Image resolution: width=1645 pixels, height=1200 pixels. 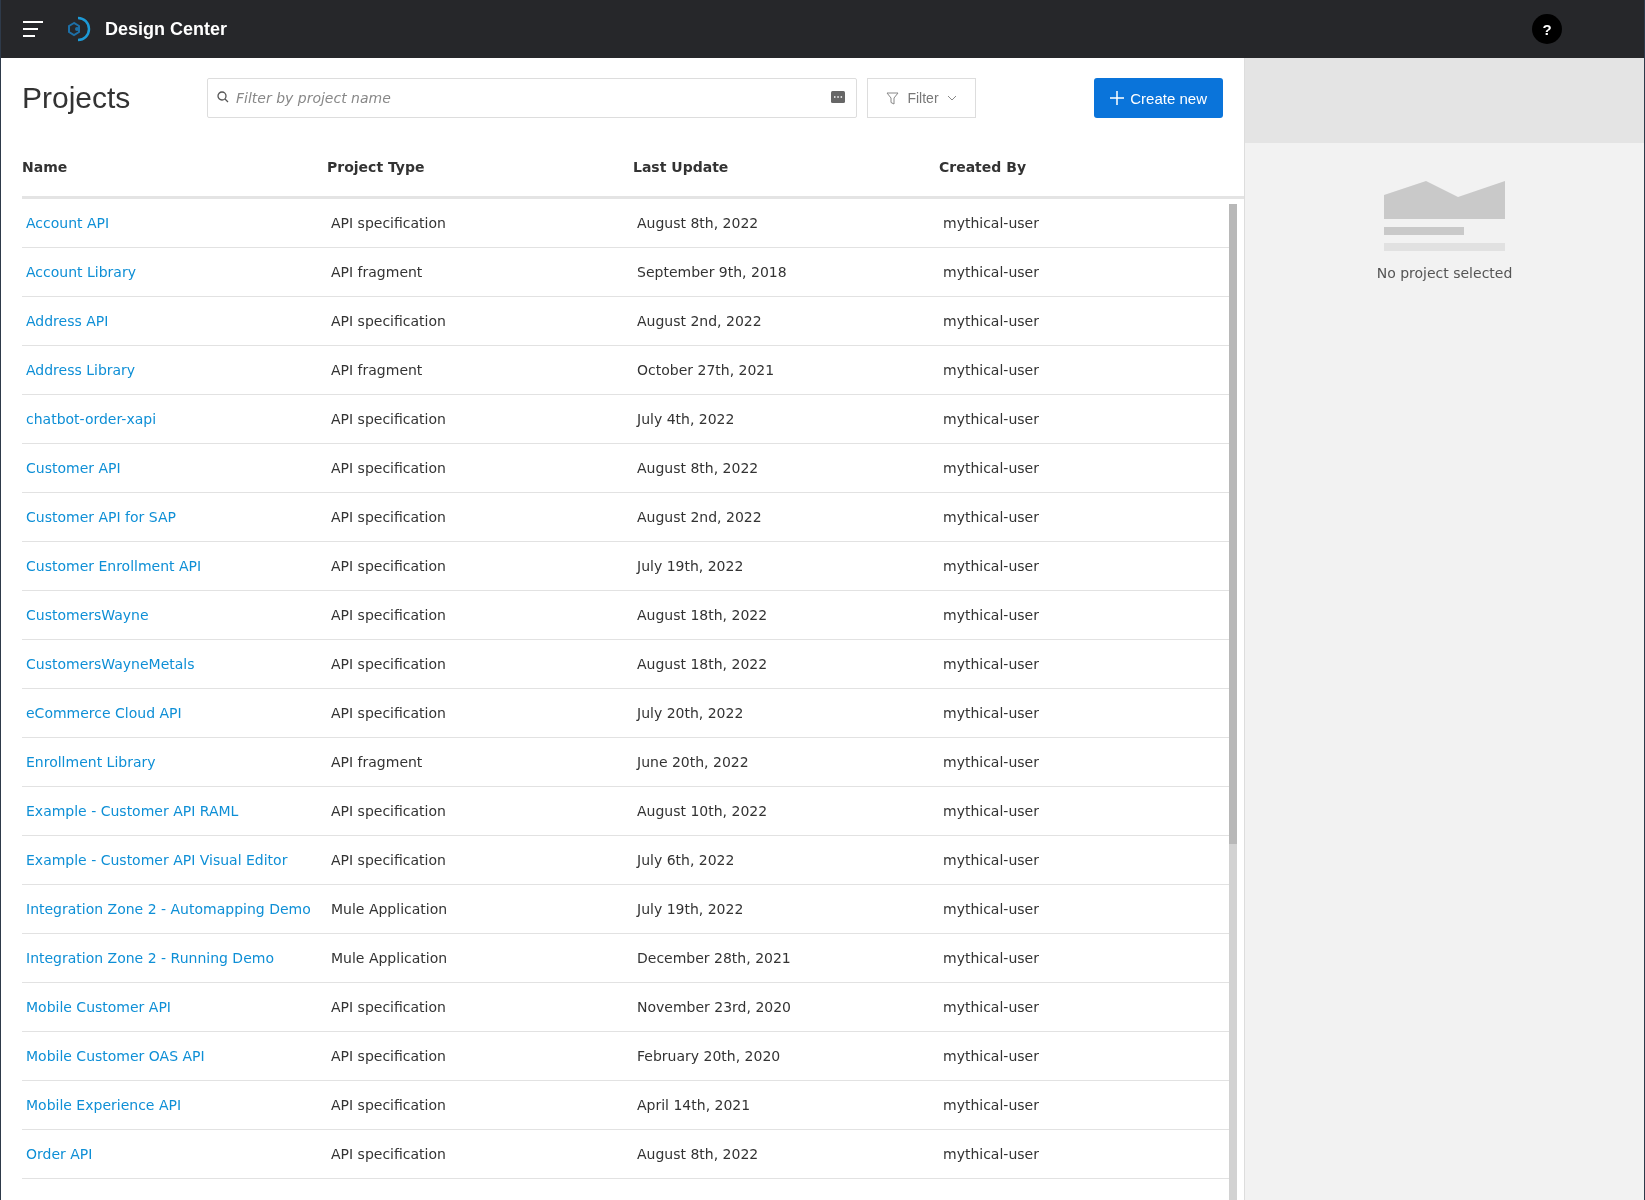 What do you see at coordinates (714, 1007) in the screenshot?
I see `table-cell-text: November 23rd, 2020` at bounding box center [714, 1007].